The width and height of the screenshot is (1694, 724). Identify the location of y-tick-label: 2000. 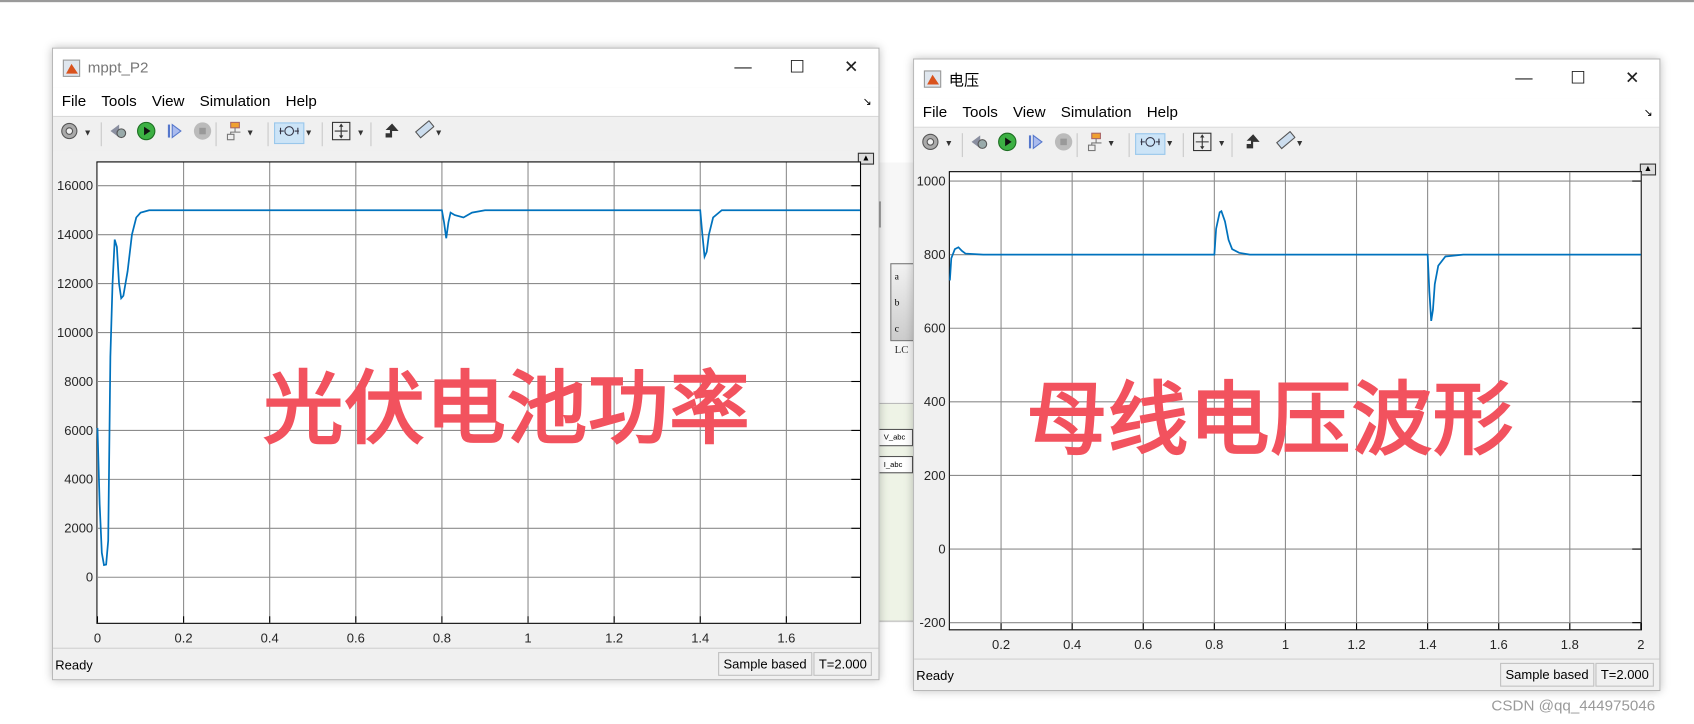
(78, 528).